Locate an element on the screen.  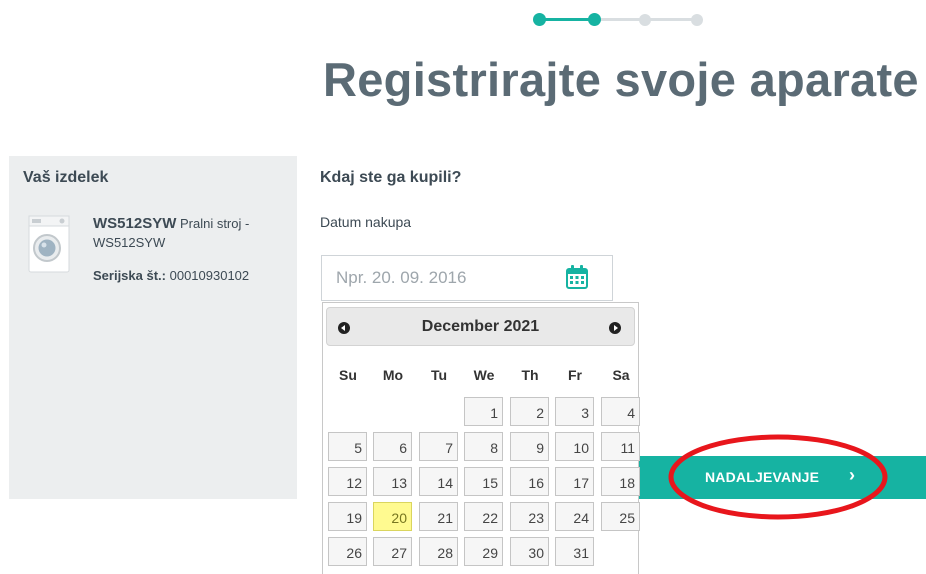
calendar-day: 30 is located at coordinates (529, 551).